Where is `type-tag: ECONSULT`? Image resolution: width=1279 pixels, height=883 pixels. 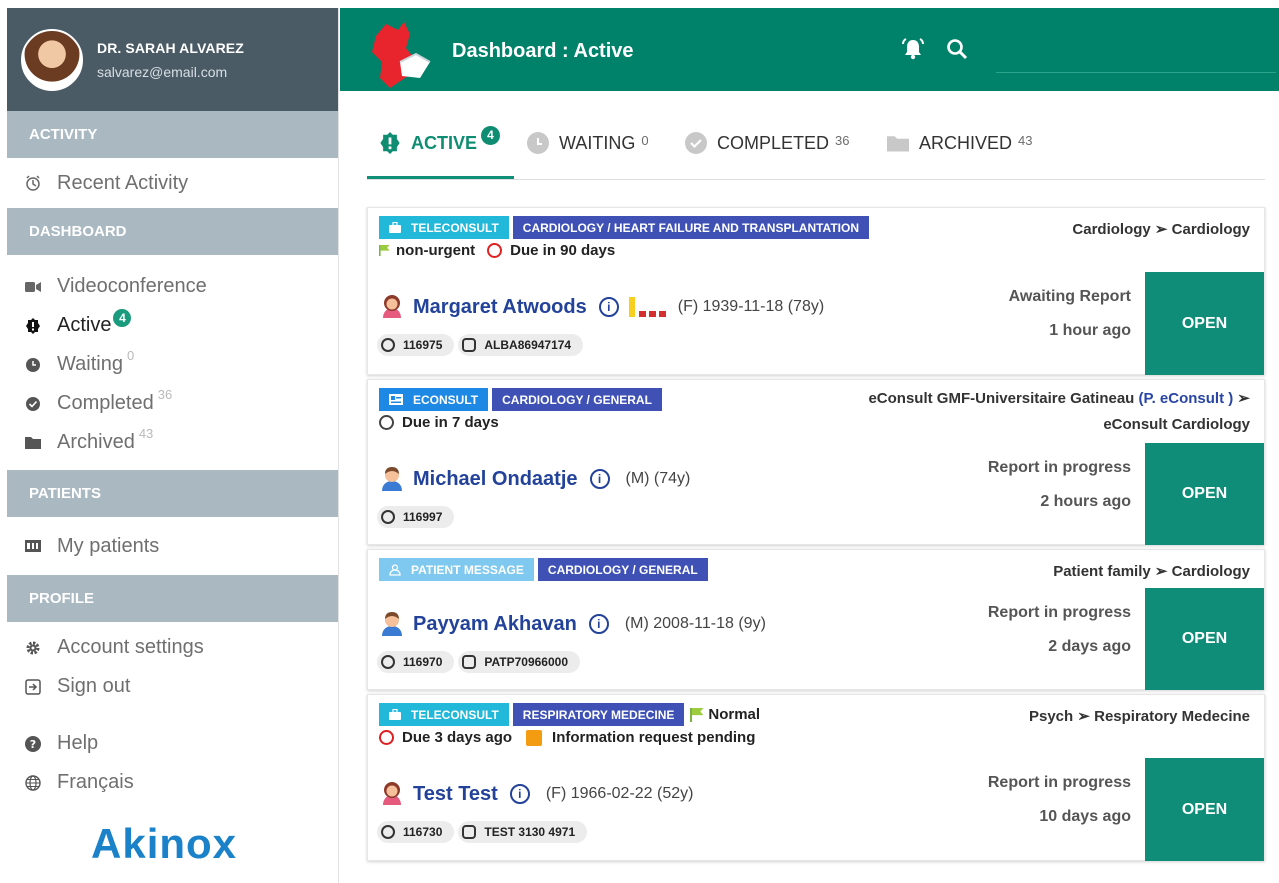
type-tag: ECONSULT is located at coordinates (434, 399).